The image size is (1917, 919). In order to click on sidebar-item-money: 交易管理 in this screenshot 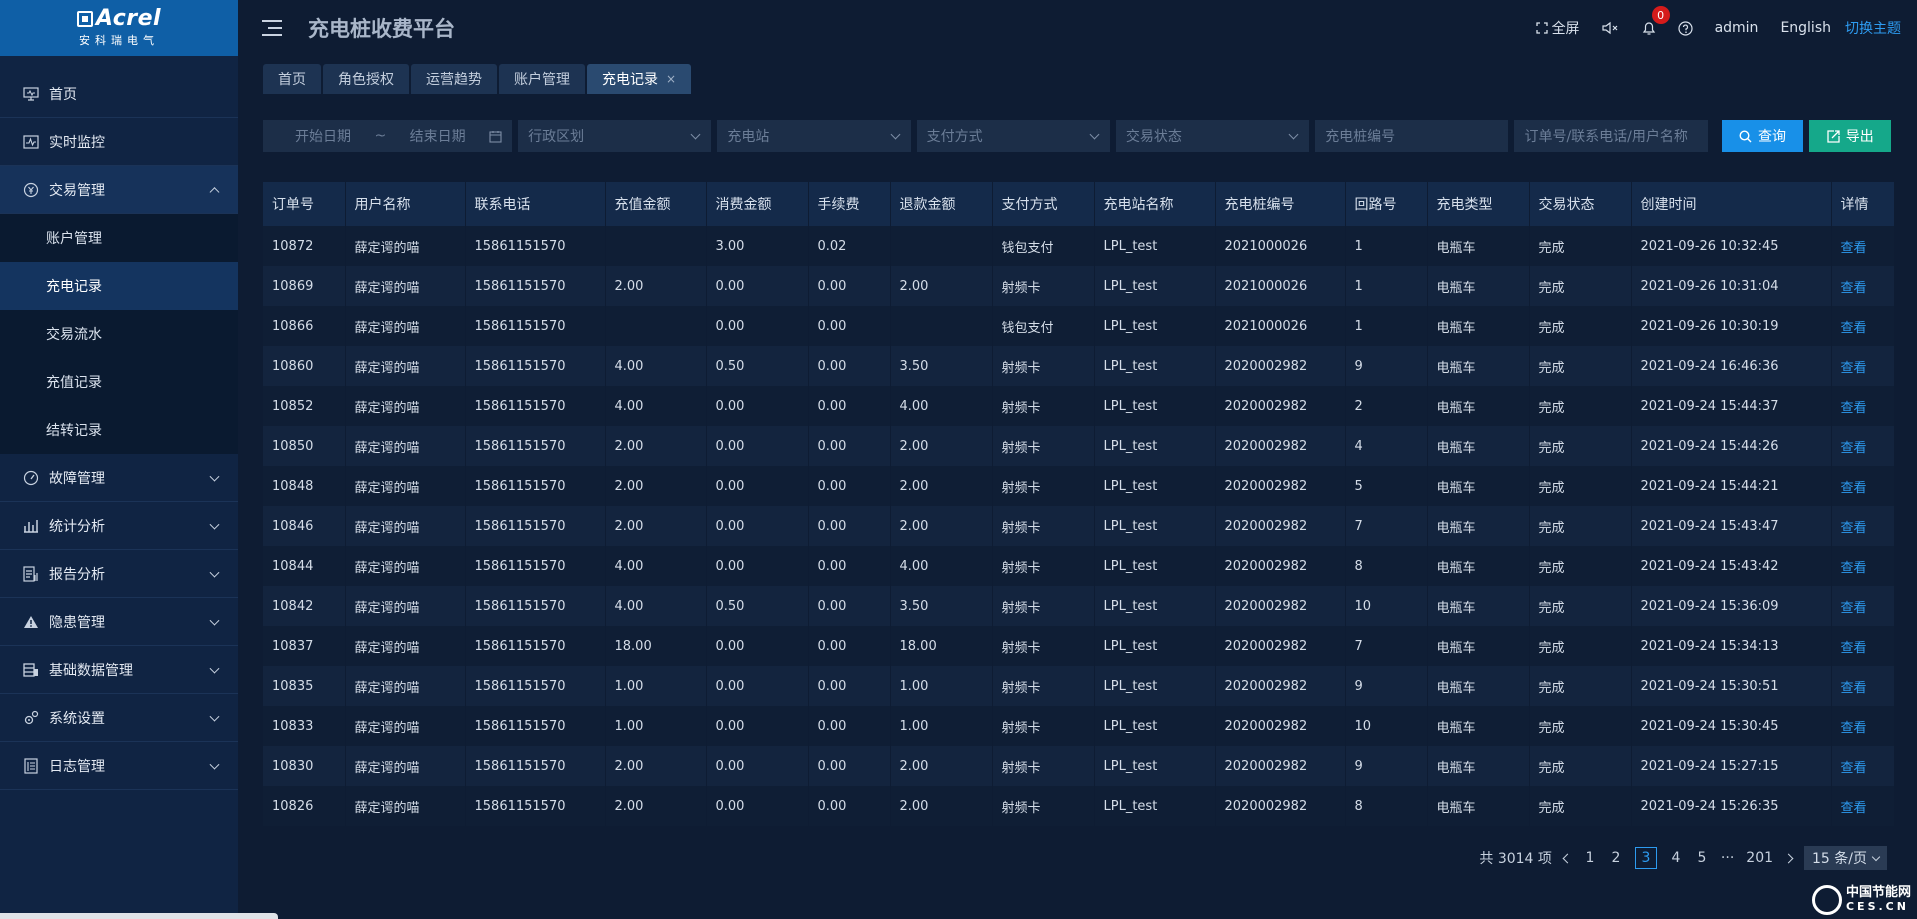, I will do `click(119, 190)`.